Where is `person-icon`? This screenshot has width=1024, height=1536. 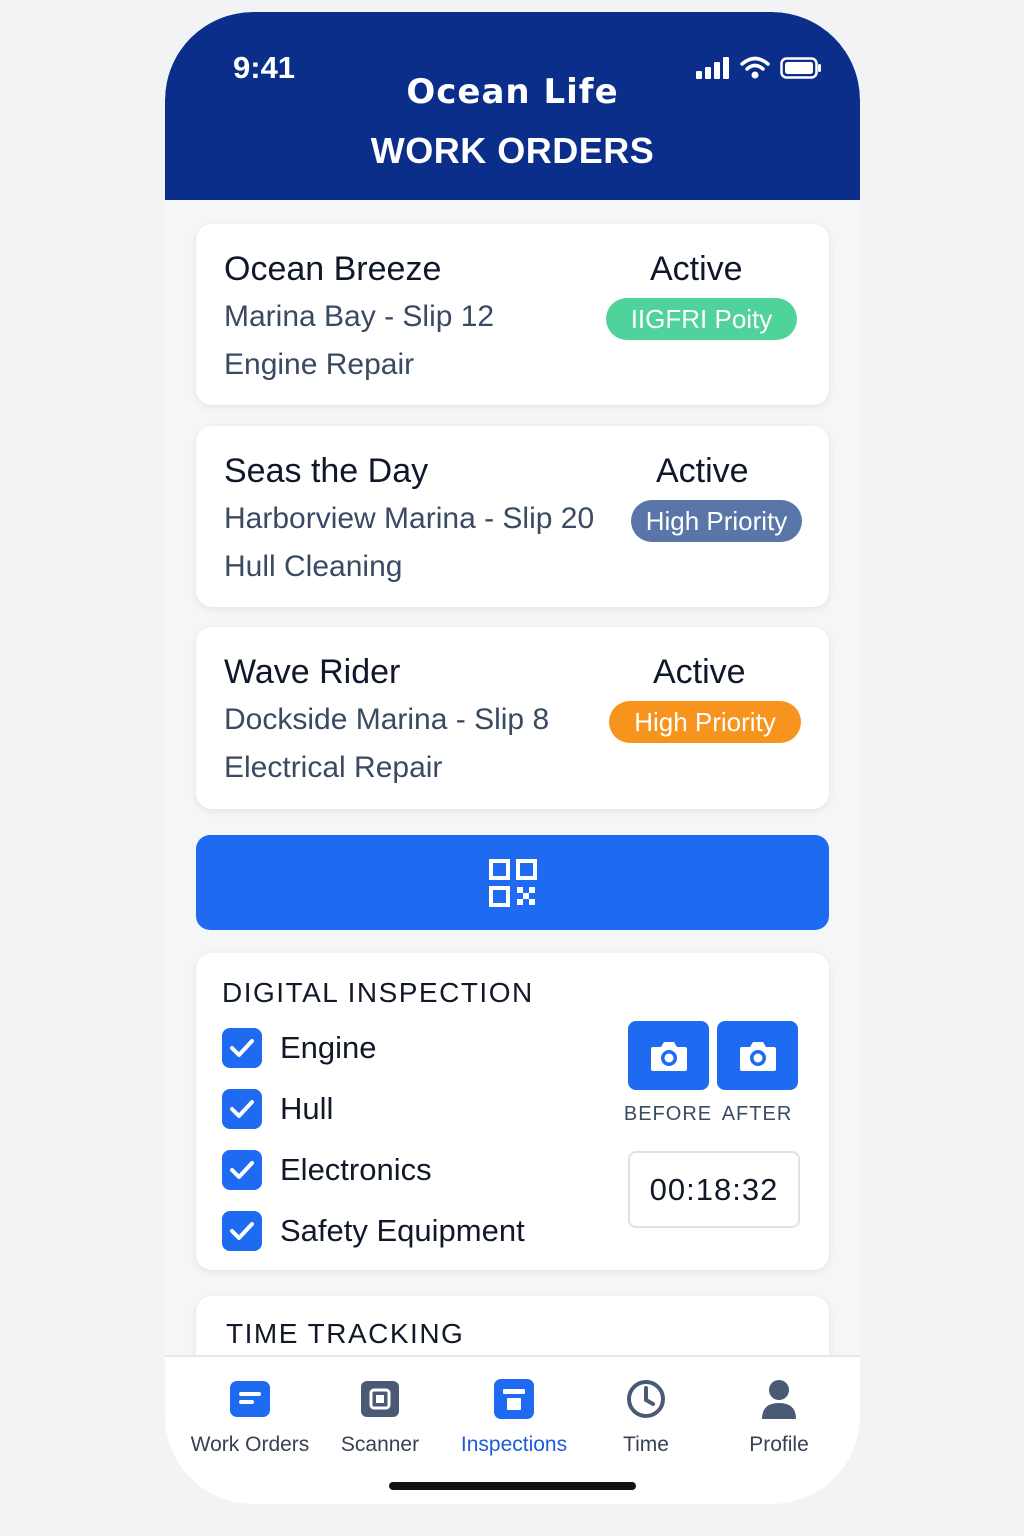
person-icon is located at coordinates (779, 1399).